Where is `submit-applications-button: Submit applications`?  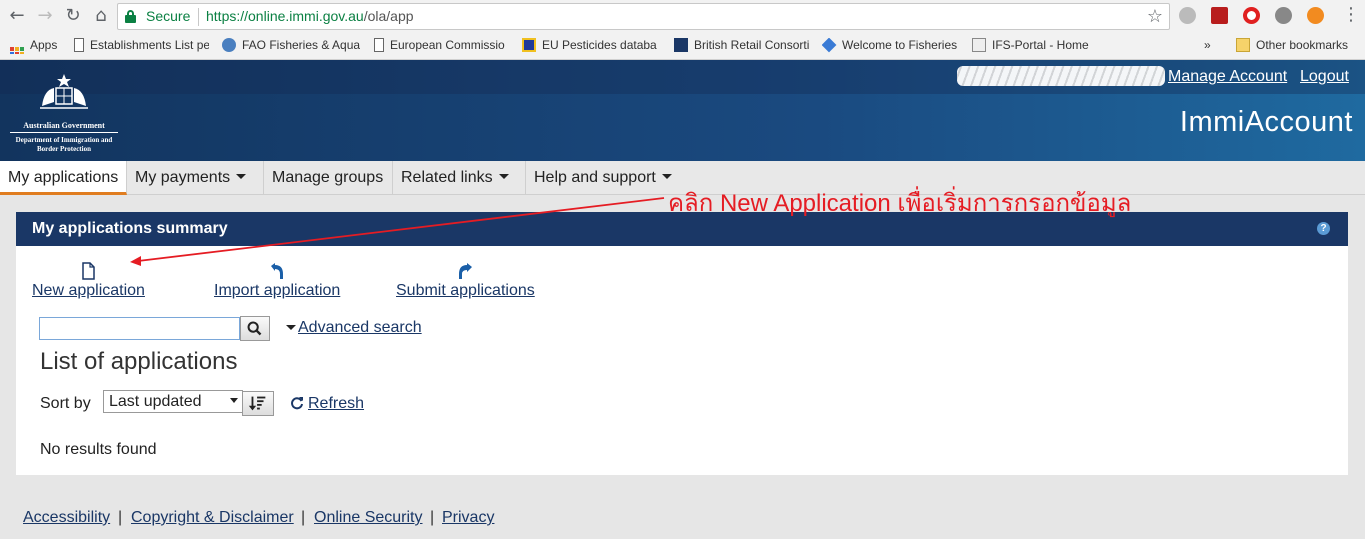 submit-applications-button: Submit applications is located at coordinates (465, 281).